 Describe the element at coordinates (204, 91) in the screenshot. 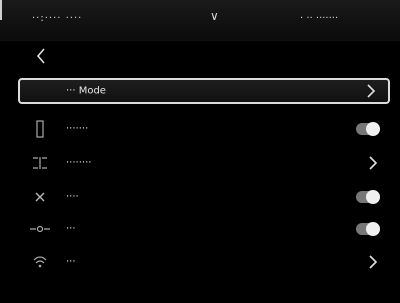

I see `menu-item-mode: ··· Mode` at that location.